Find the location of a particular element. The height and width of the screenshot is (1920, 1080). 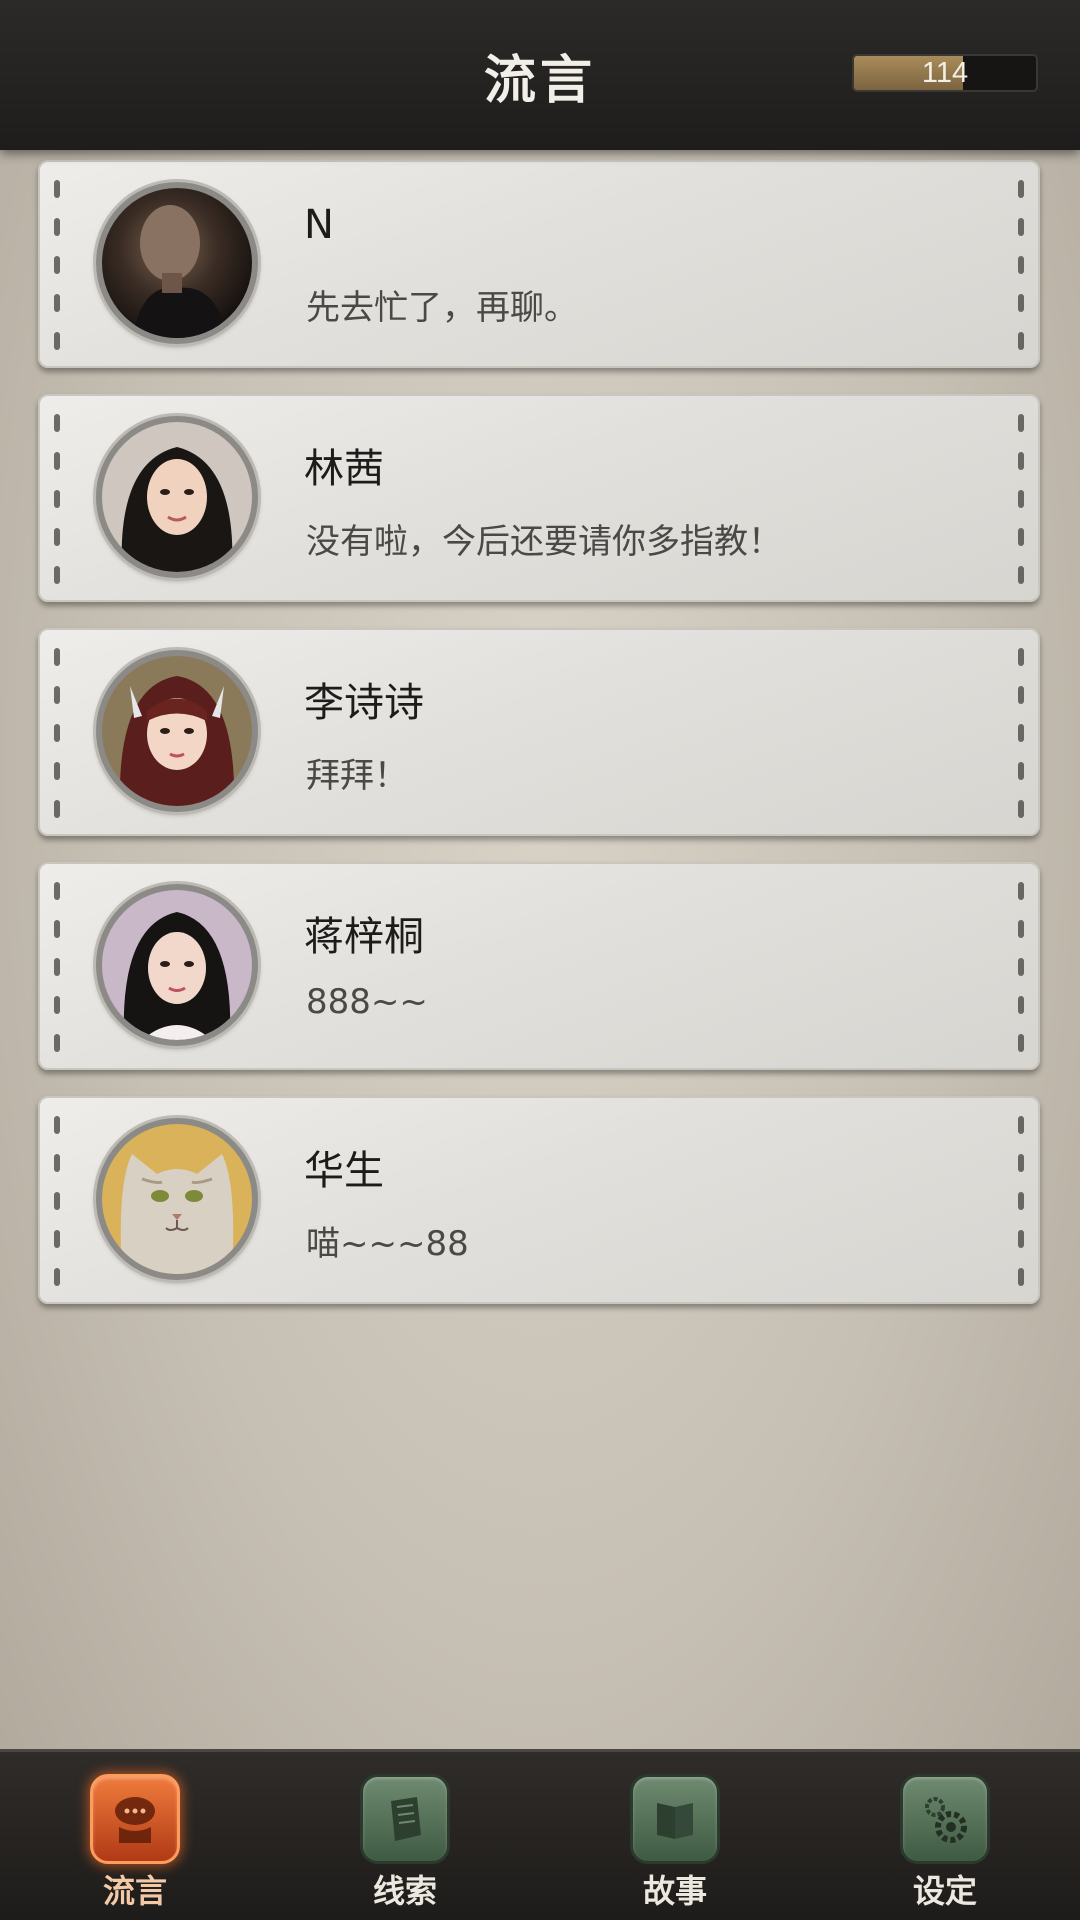

nav-label: 流言 is located at coordinates (134, 1891).